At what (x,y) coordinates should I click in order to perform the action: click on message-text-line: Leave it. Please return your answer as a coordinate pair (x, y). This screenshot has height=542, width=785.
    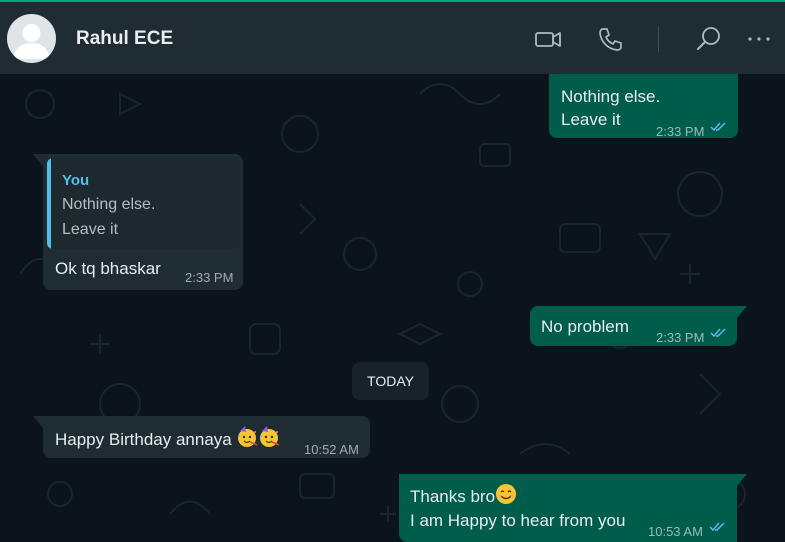
    Looking at the image, I should click on (591, 119).